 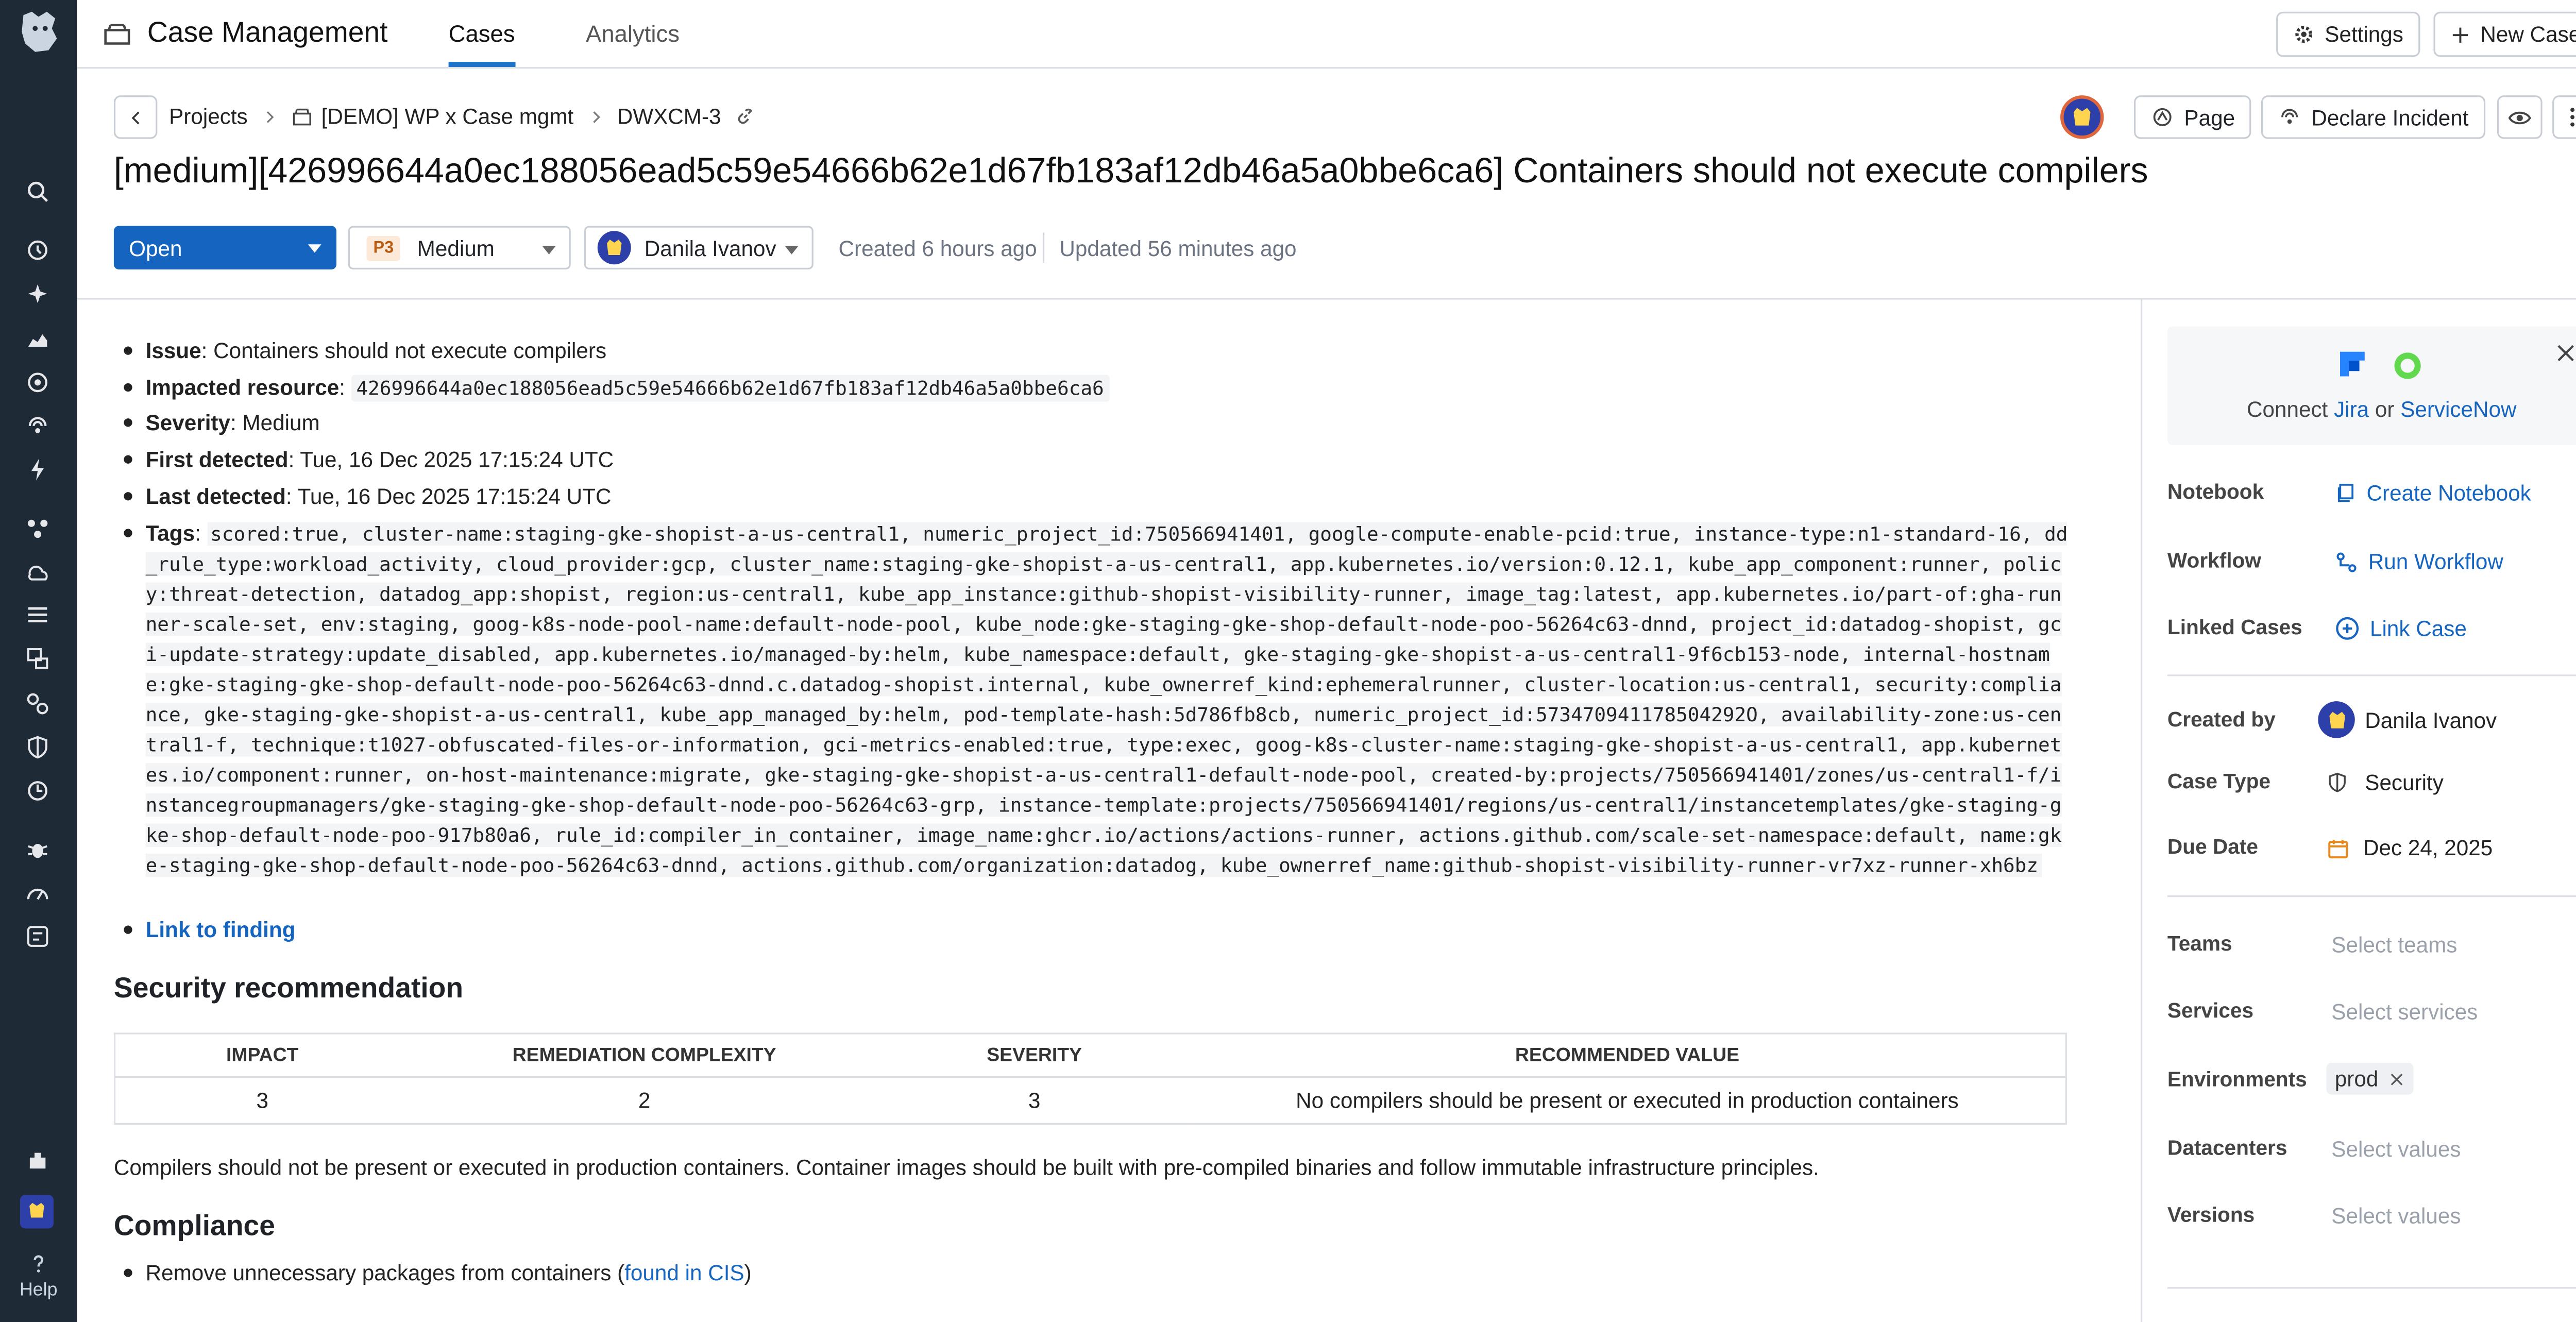 I want to click on new-case-button: New Case, so click(x=2504, y=34).